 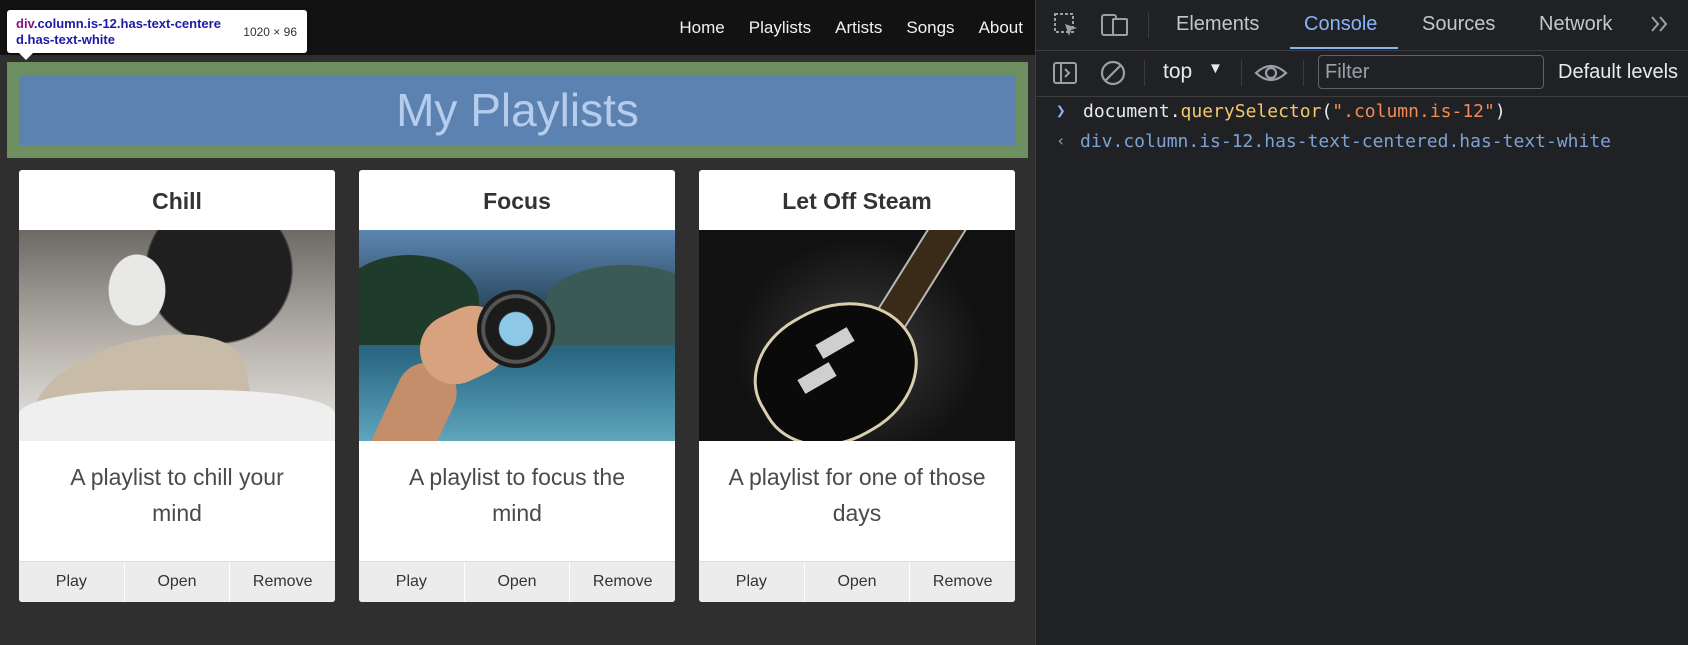 I want to click on console-input: document.querySelector(".column.is-12"), so click(x=1294, y=111).